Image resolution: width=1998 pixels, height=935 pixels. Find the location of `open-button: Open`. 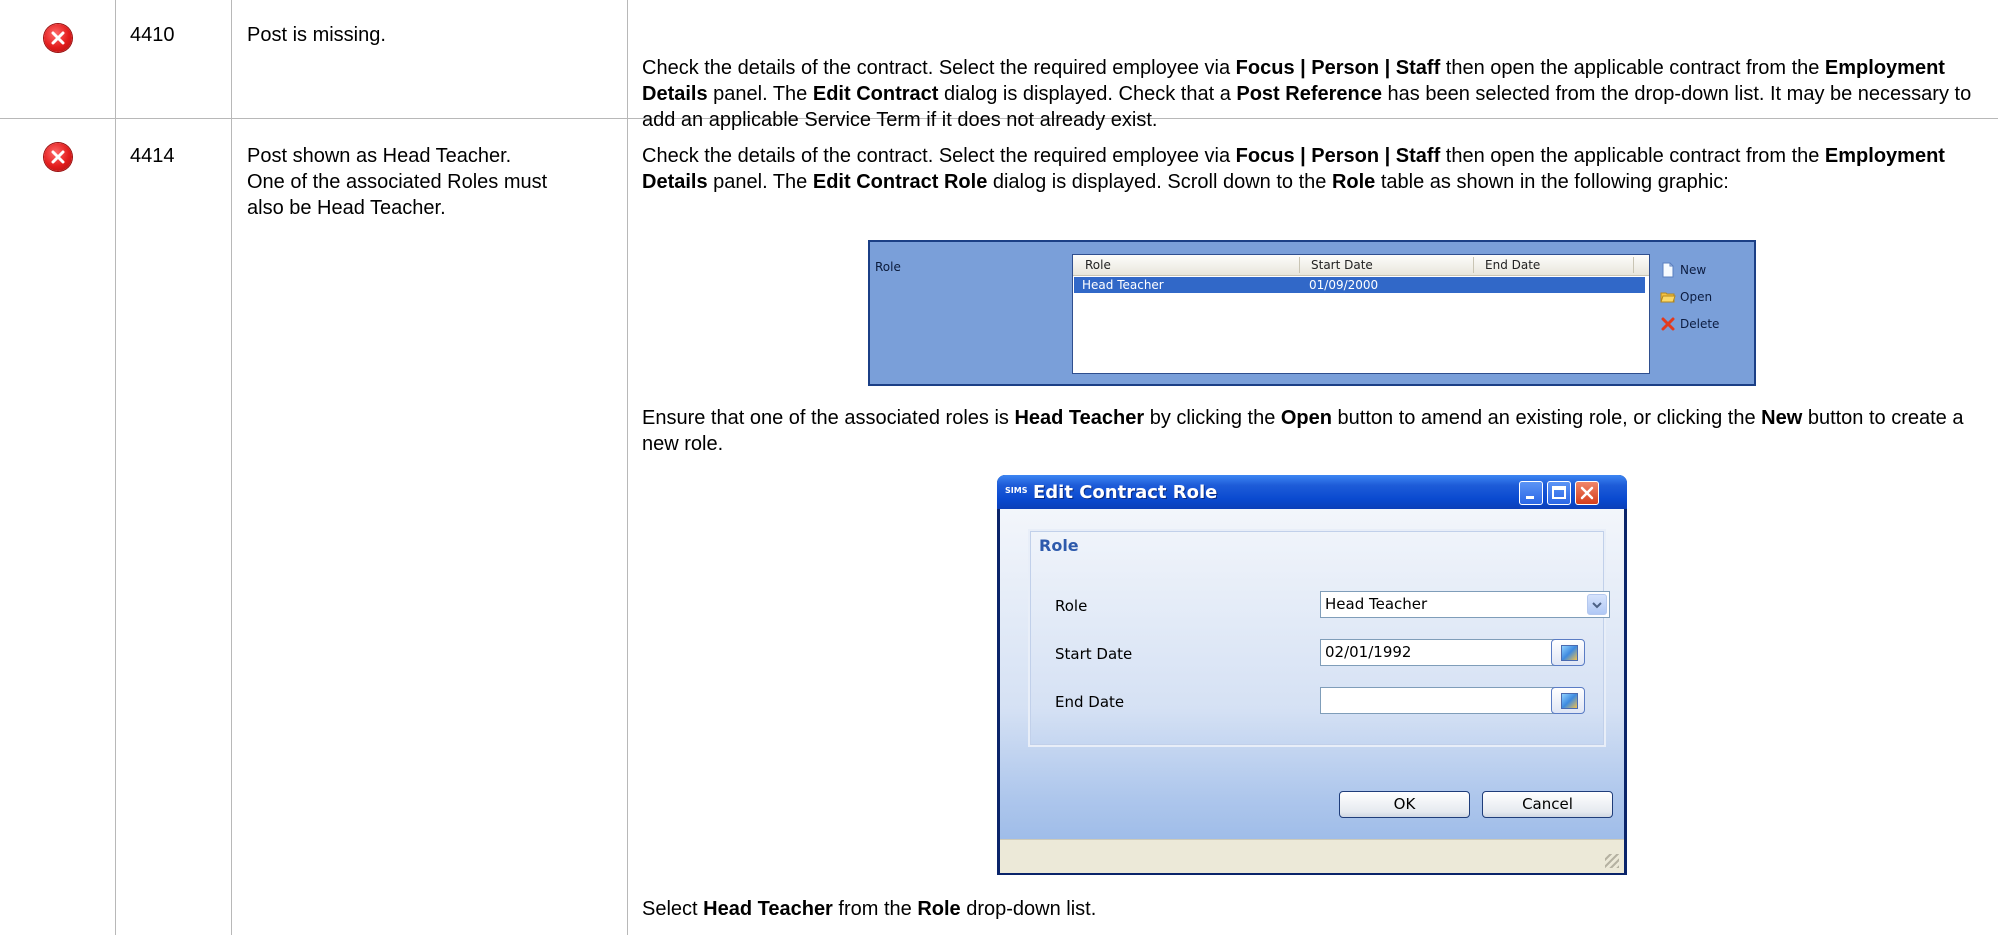

open-button: Open is located at coordinates (1689, 296).